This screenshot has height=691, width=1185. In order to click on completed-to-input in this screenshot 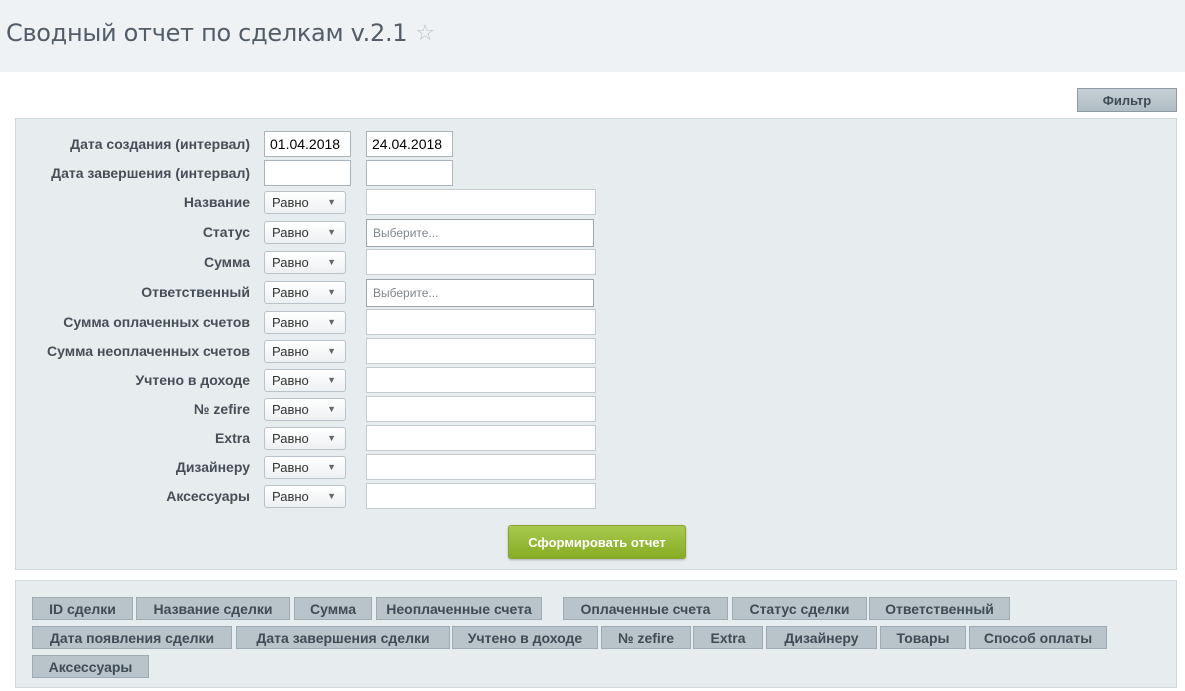, I will do `click(409, 173)`.